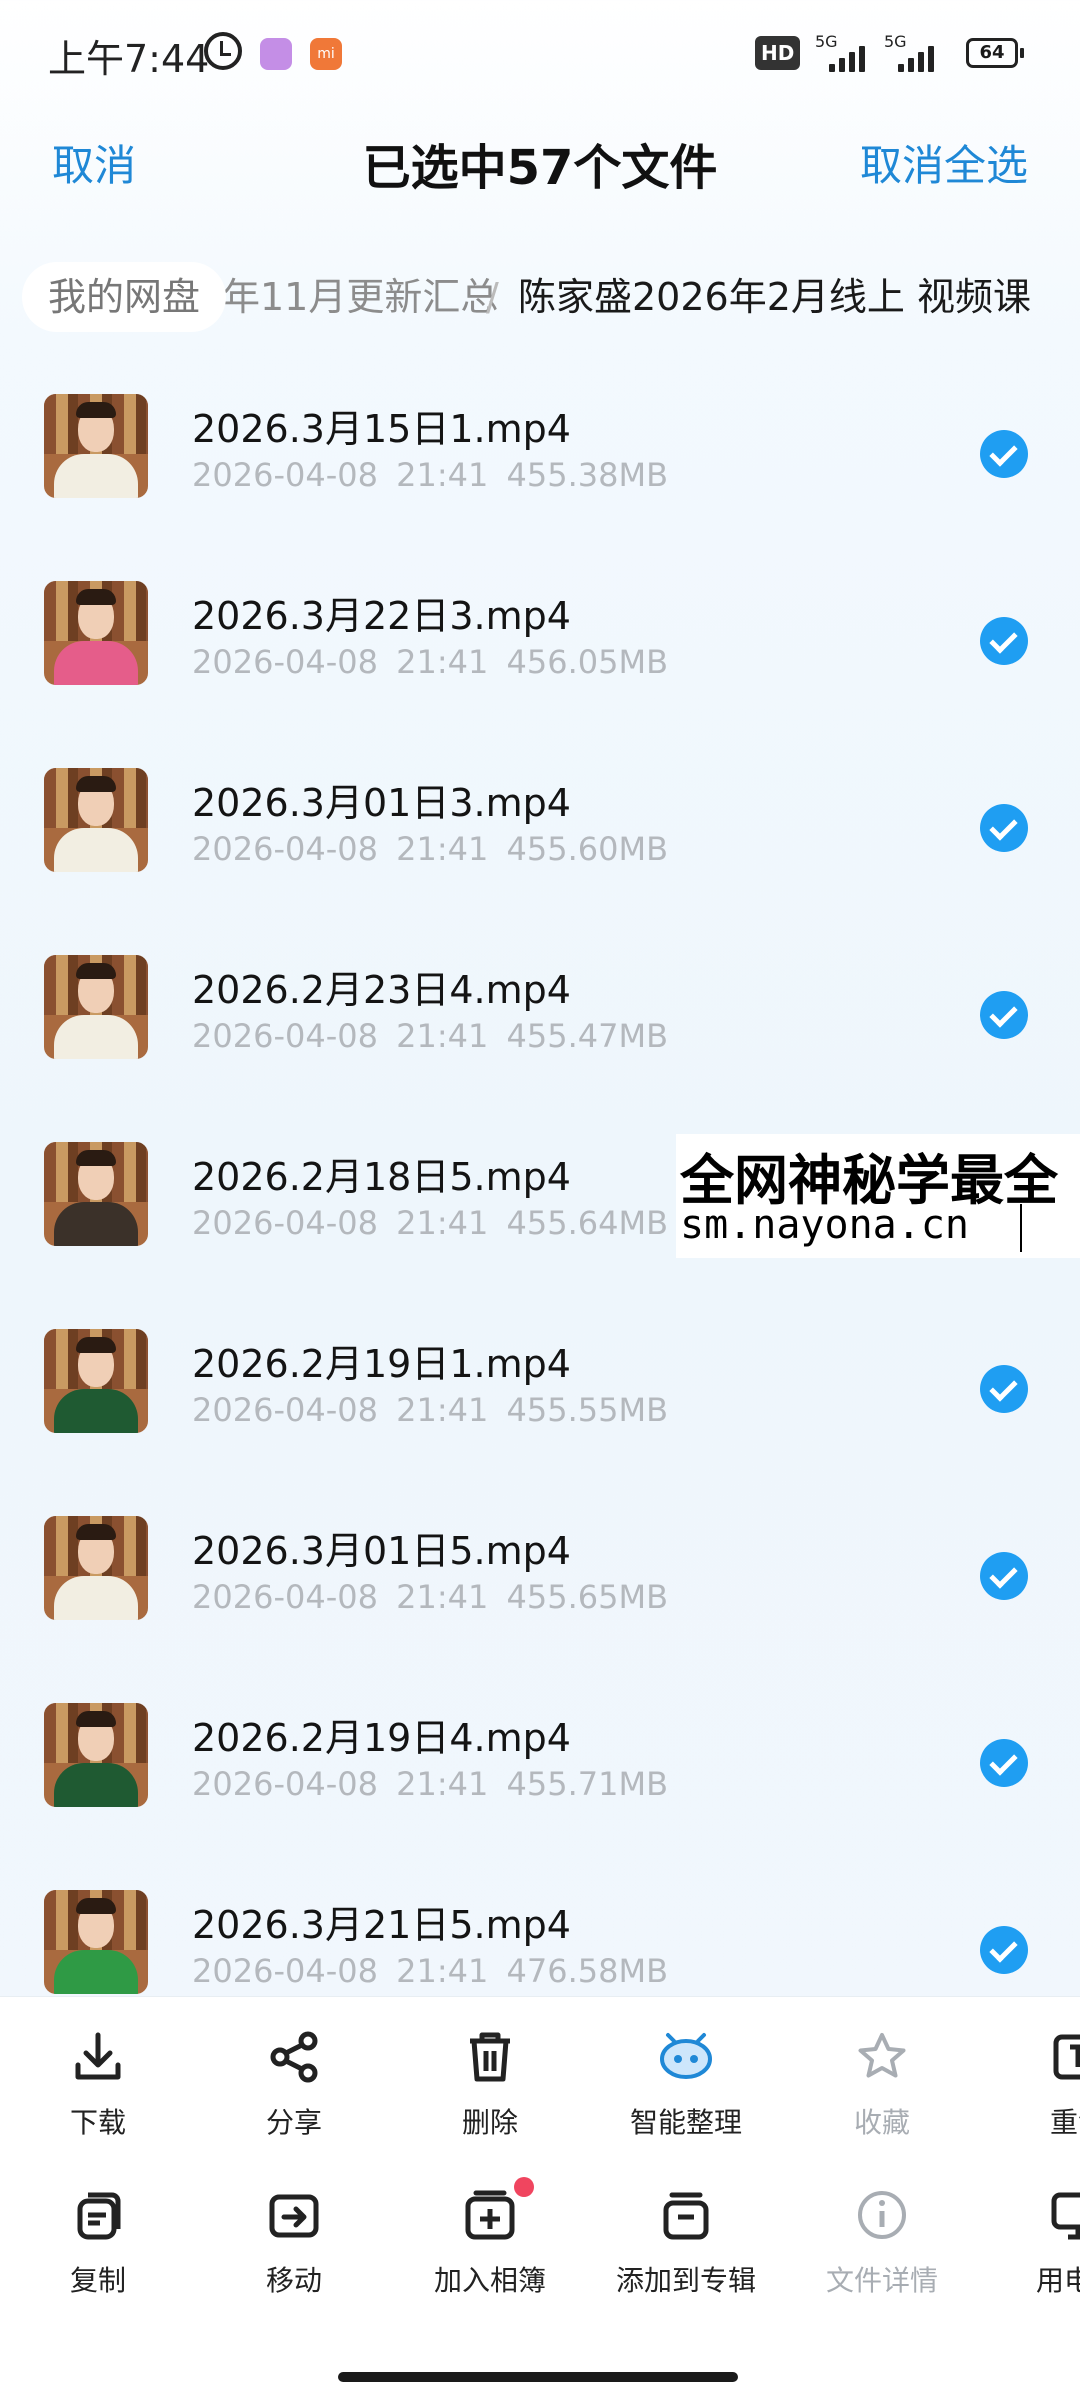 This screenshot has height=2400, width=1080. What do you see at coordinates (381, 803) in the screenshot?
I see `file-name: 2026.3月01日3.mp4` at bounding box center [381, 803].